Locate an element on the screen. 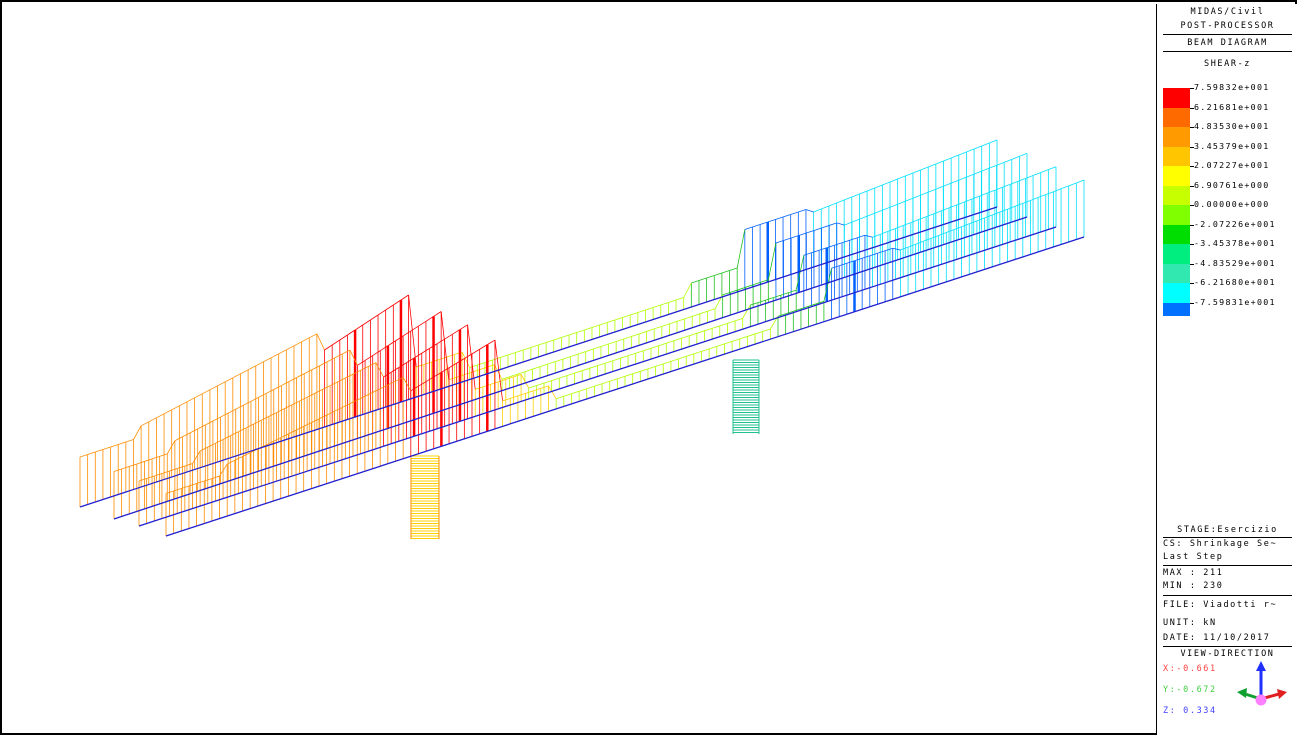 The width and height of the screenshot is (1297, 735). file-label: FILE: Viadotti r~ is located at coordinates (1220, 605).